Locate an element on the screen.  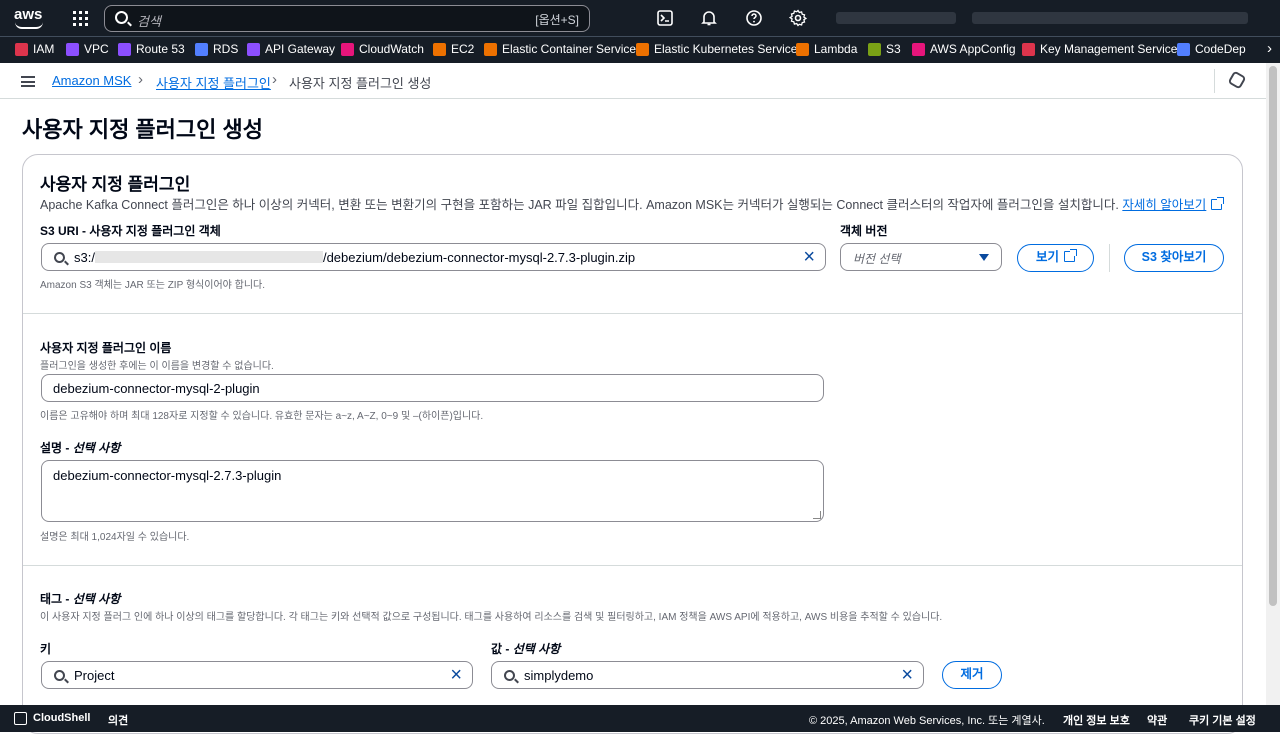
object-version-select: 버전 선택 is located at coordinates (921, 257).